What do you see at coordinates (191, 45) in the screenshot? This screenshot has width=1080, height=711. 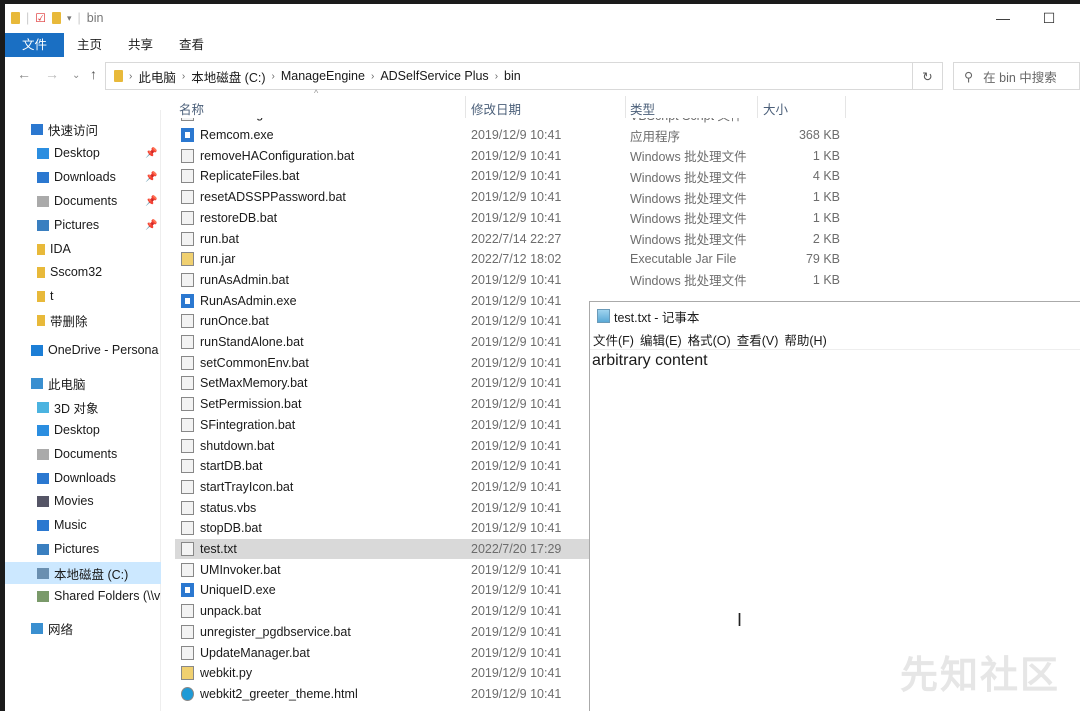 I see `tab-view: 查看` at bounding box center [191, 45].